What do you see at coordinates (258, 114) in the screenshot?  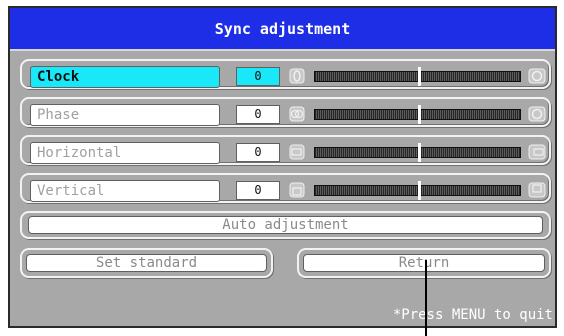 I see `phase-value: 0` at bounding box center [258, 114].